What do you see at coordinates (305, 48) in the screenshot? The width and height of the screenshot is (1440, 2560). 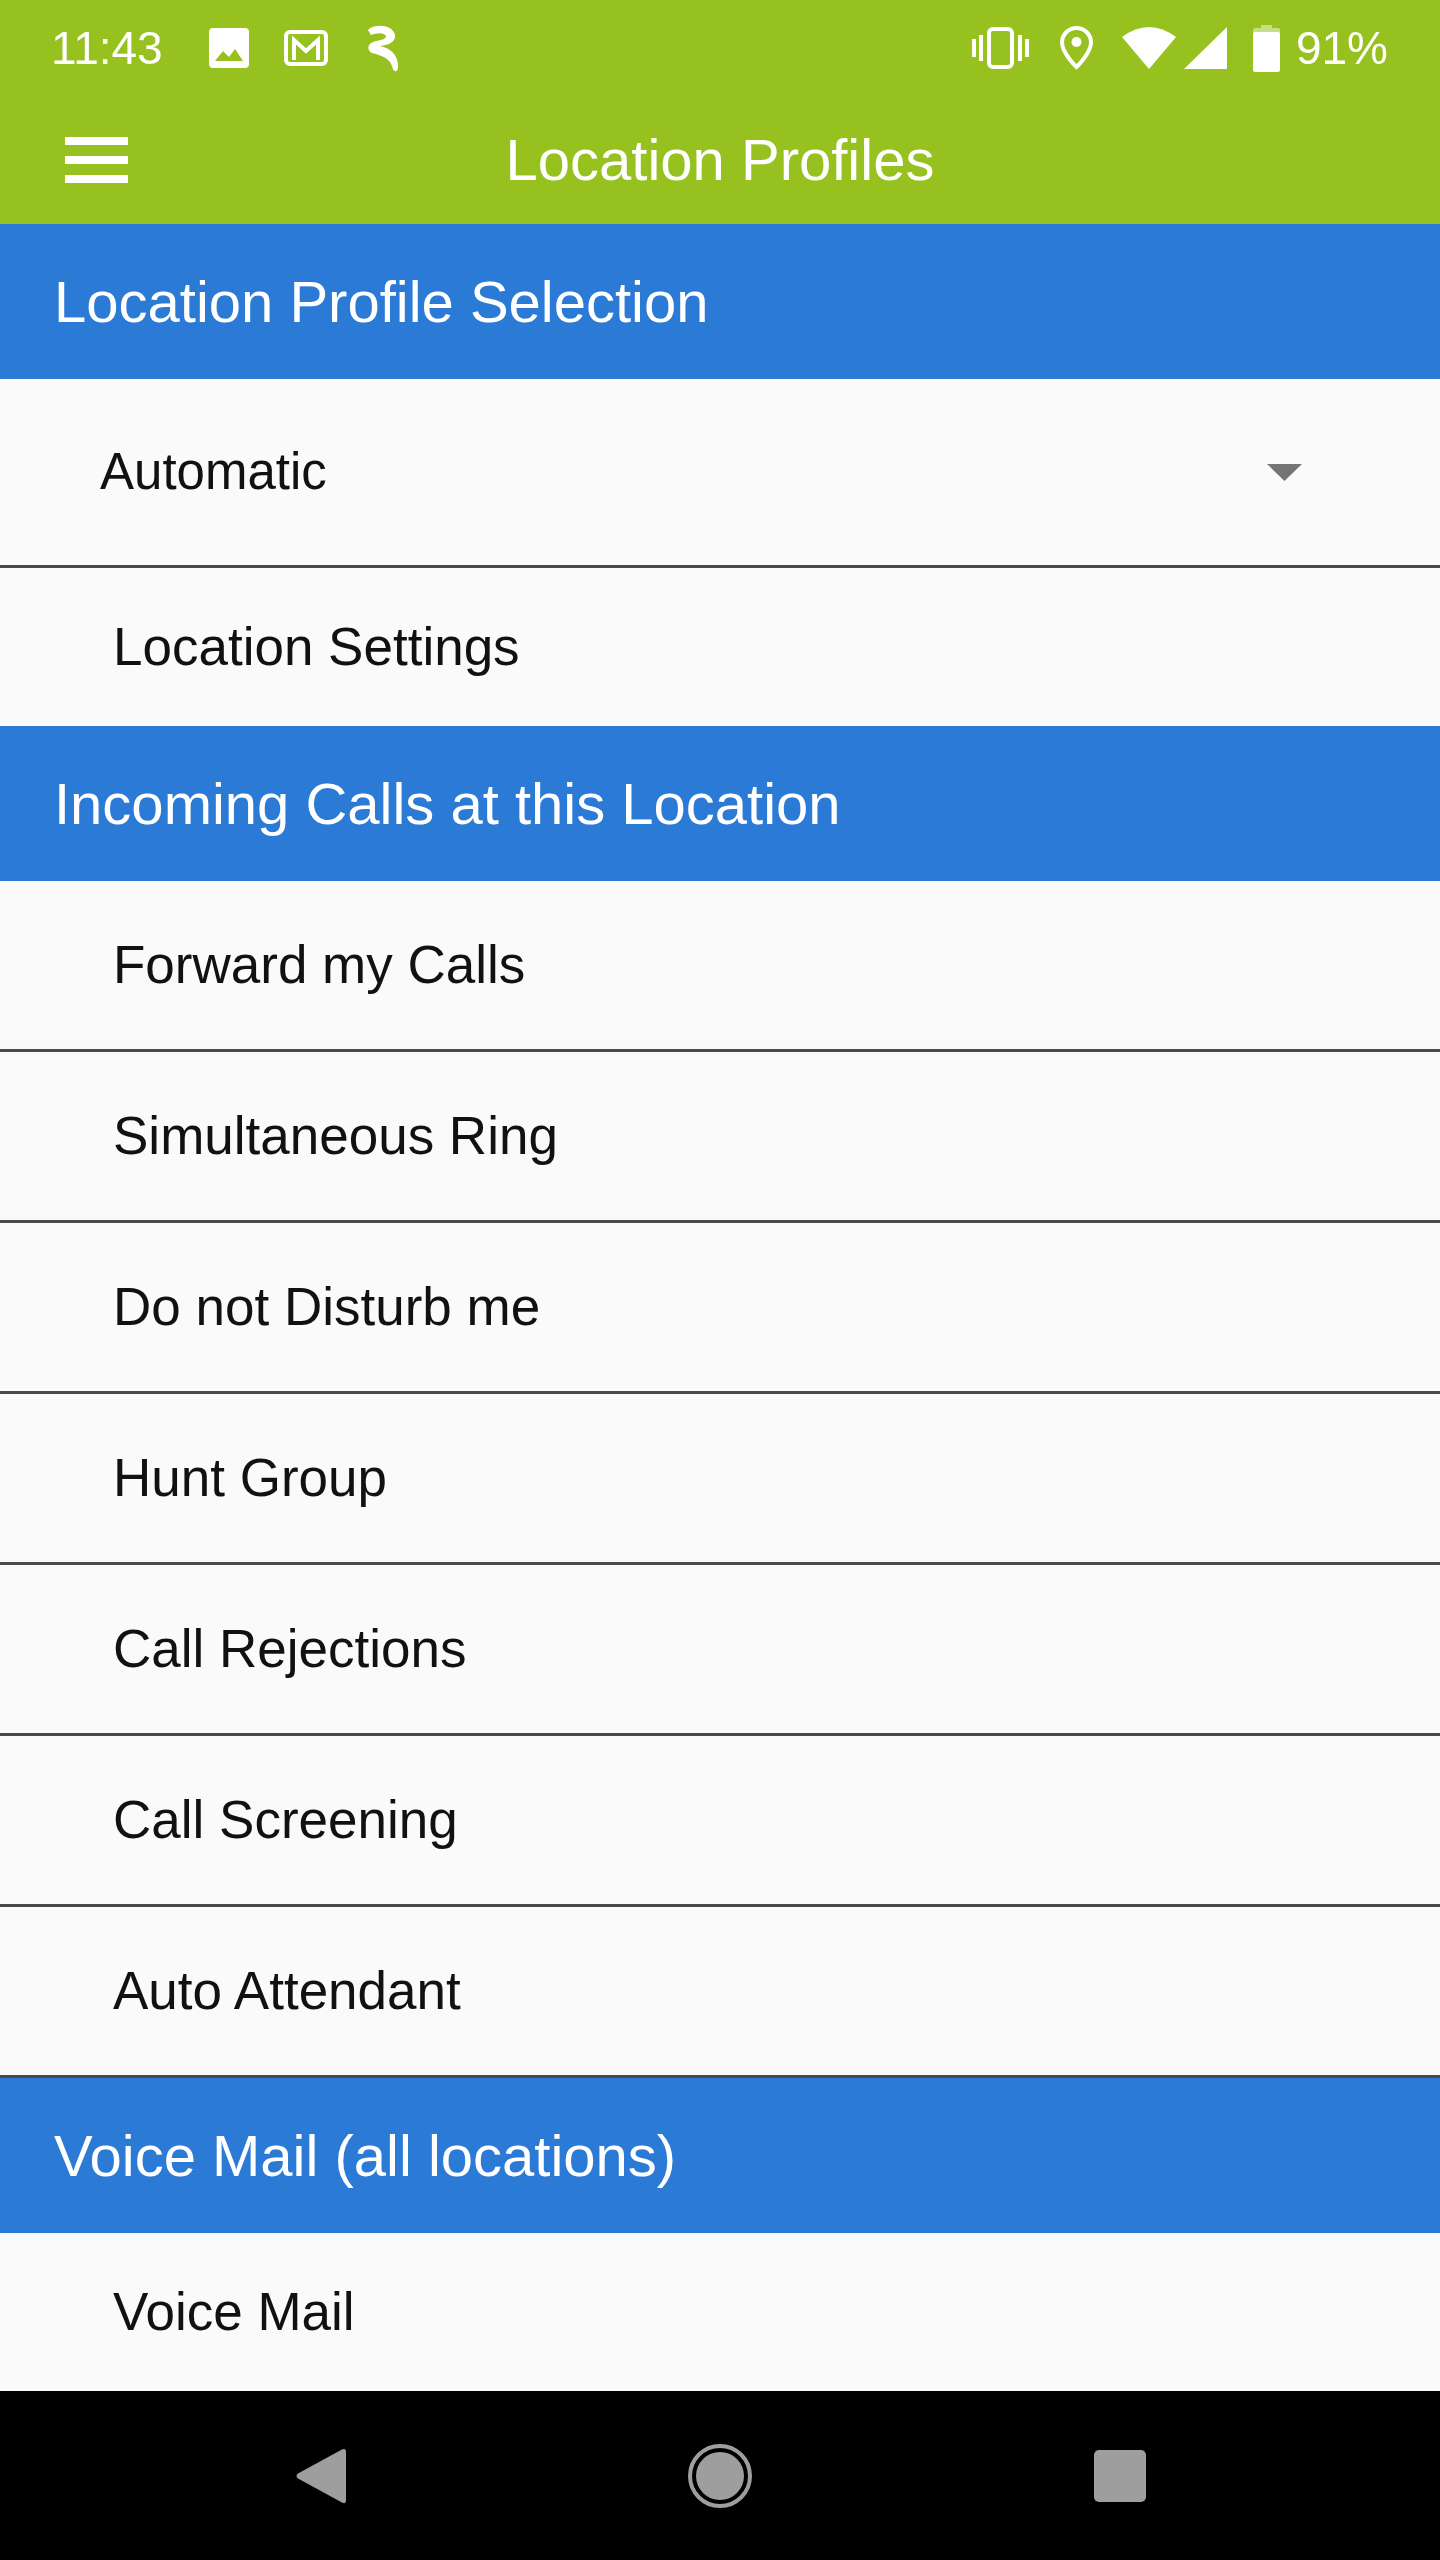 I see `mail-icon` at bounding box center [305, 48].